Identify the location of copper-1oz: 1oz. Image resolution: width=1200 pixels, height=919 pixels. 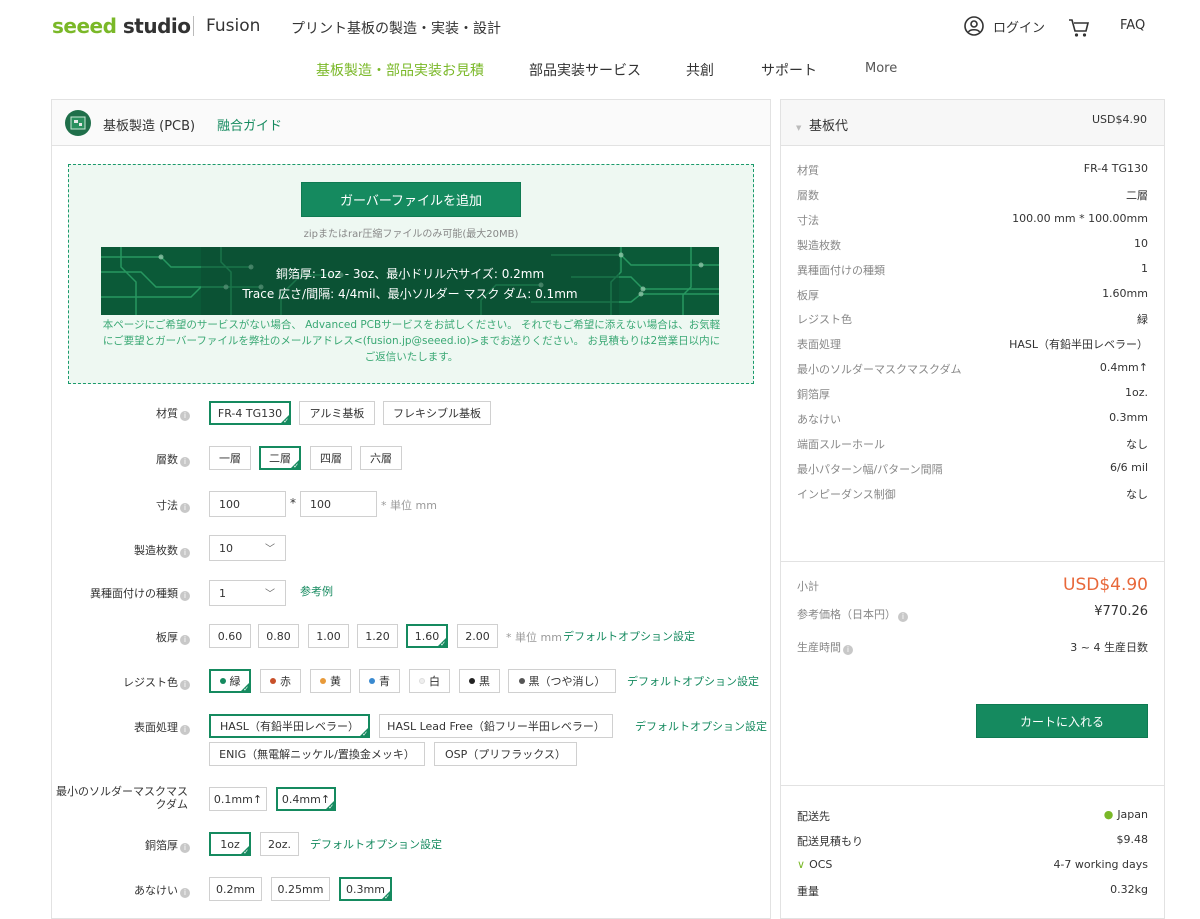
(230, 844).